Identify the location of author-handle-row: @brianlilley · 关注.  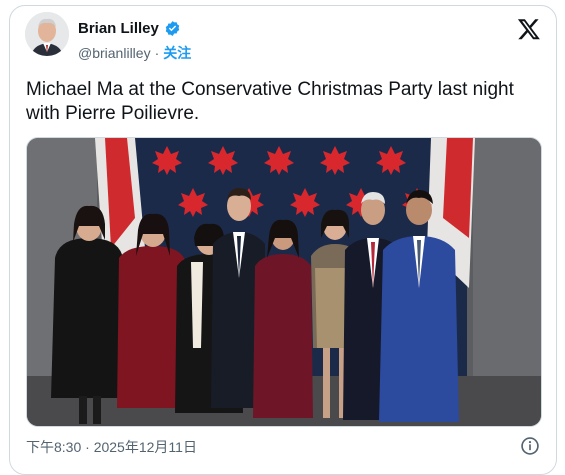
(134, 53).